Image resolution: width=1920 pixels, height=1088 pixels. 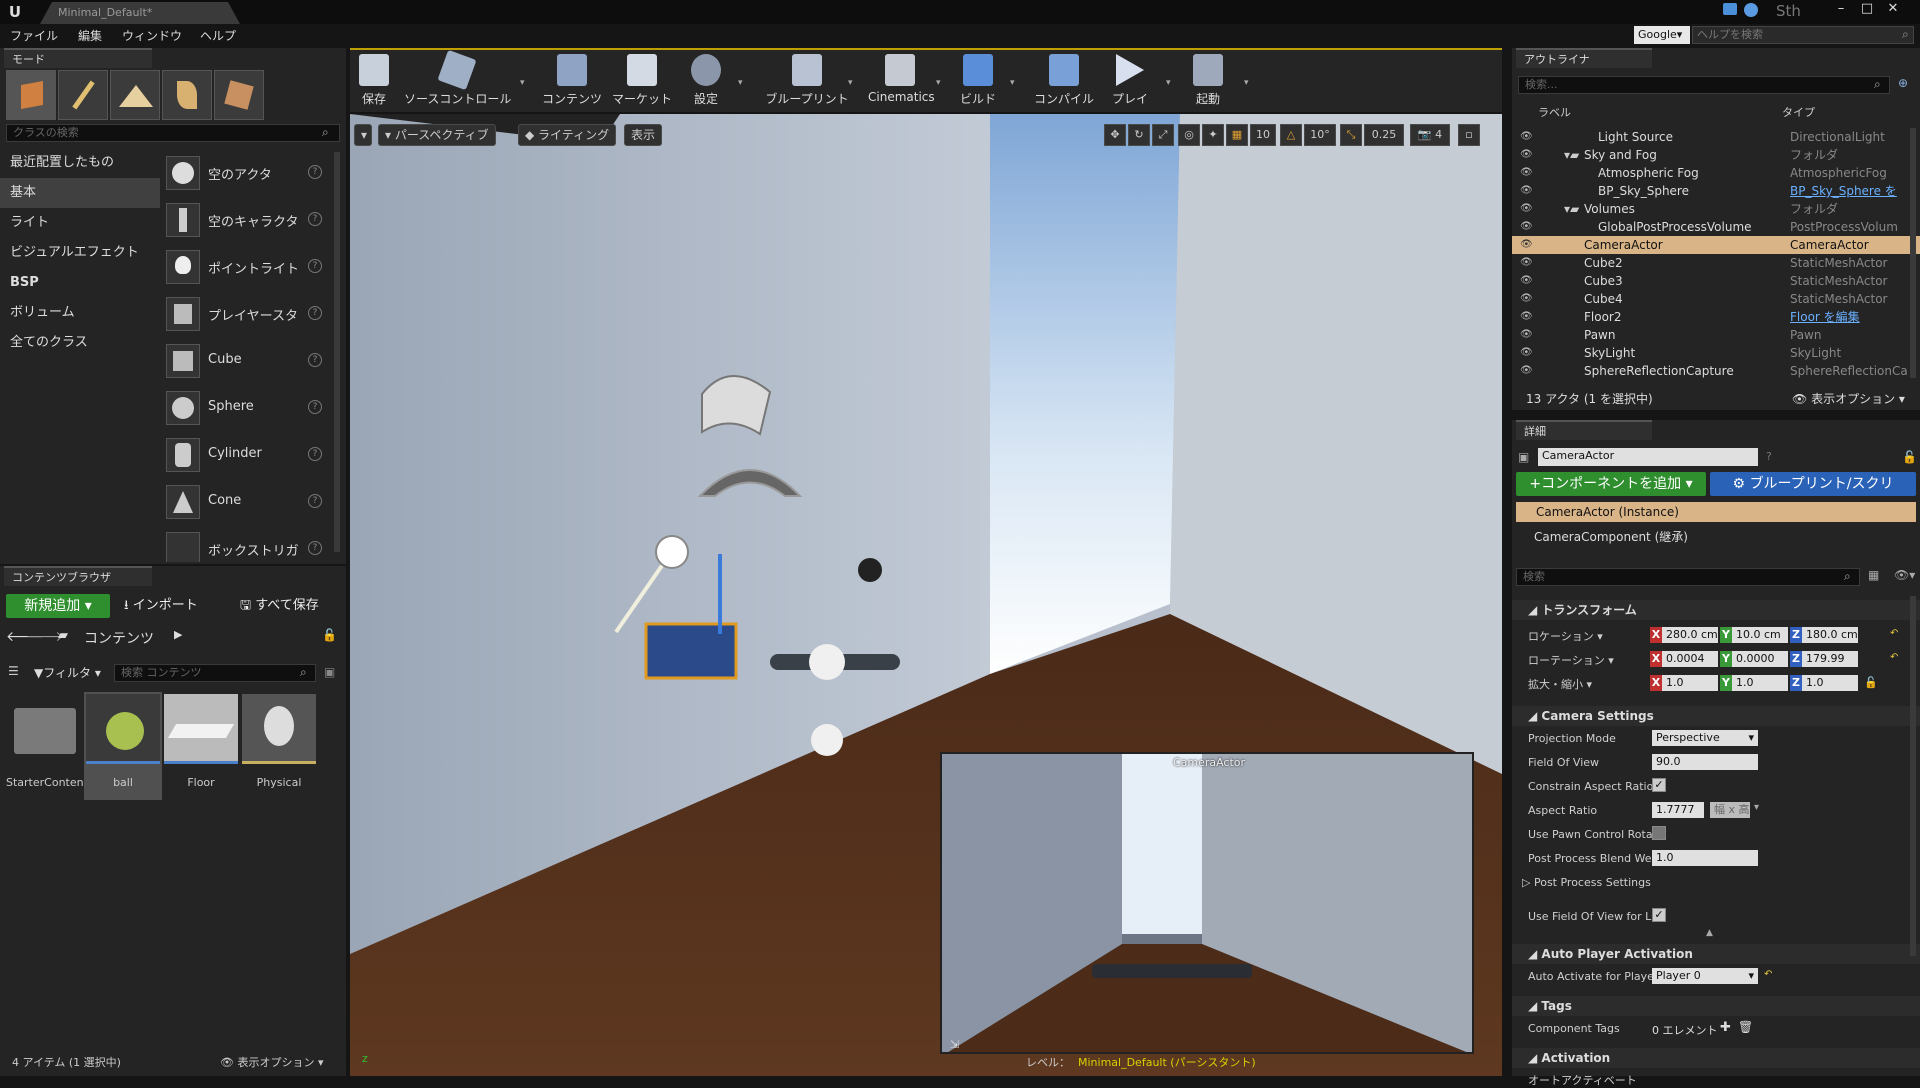 I want to click on section-tags: ◢ Tags, so click(x=1716, y=1006).